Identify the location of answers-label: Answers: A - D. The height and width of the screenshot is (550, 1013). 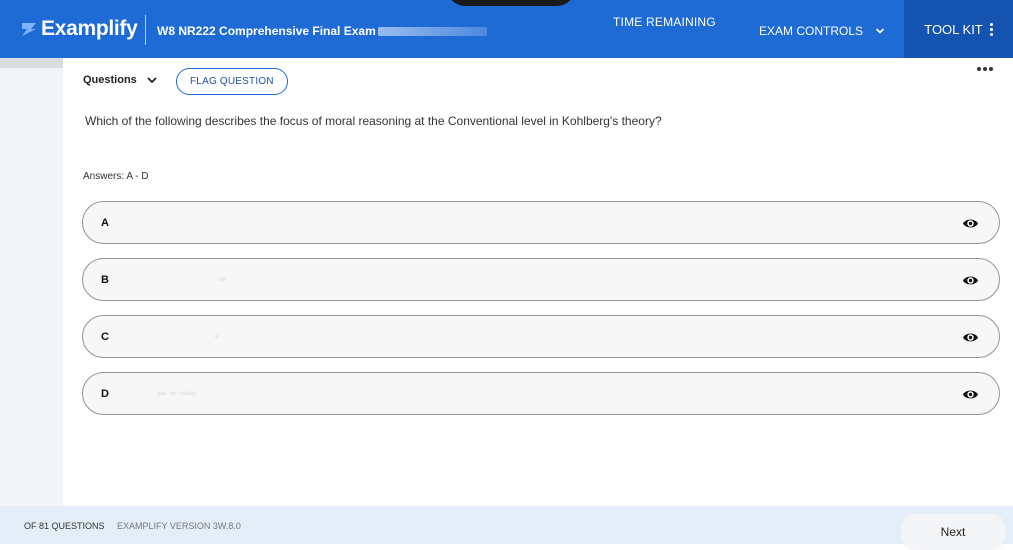
(116, 176).